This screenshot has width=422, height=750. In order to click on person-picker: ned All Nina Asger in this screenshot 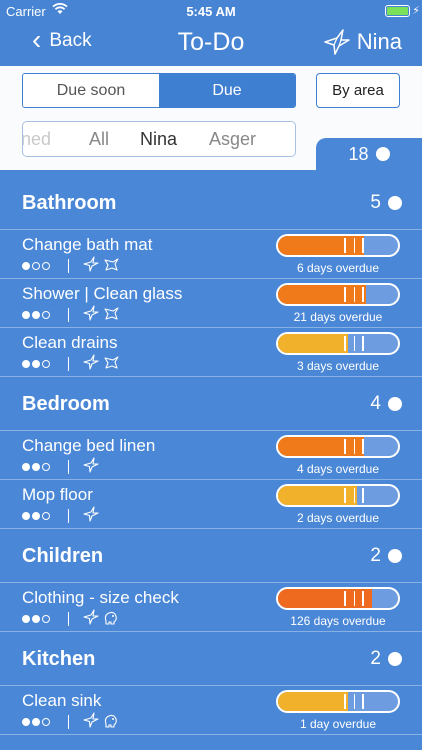, I will do `click(159, 139)`.